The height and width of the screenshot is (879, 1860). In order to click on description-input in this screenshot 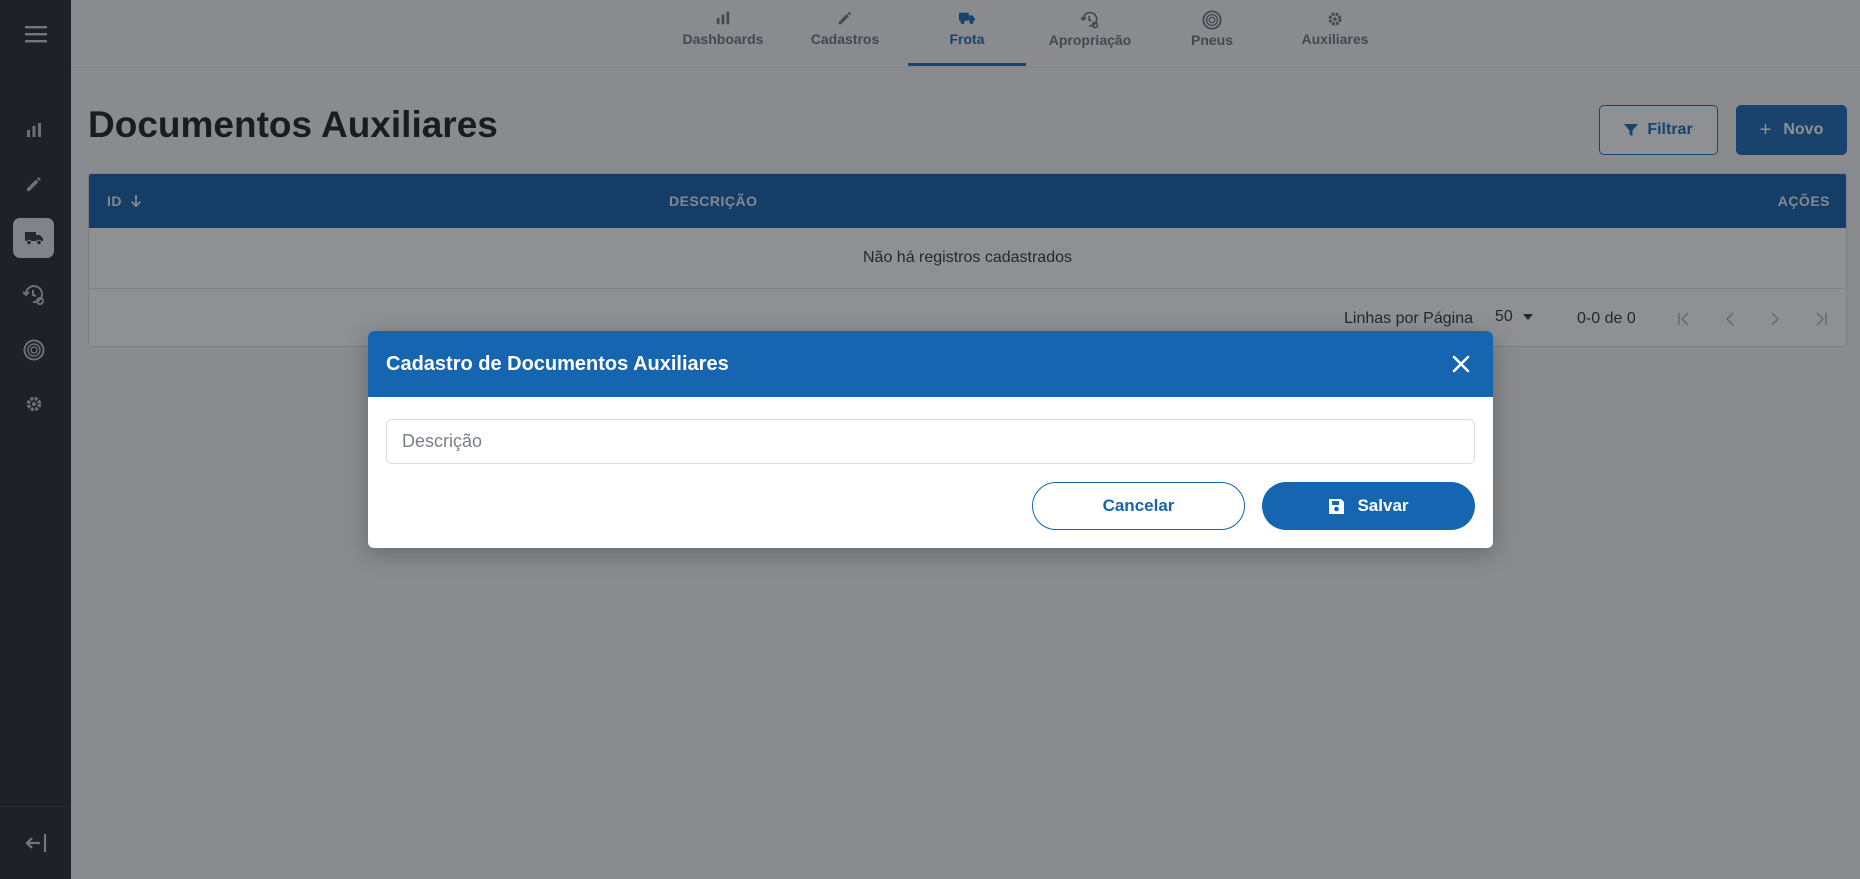, I will do `click(930, 441)`.